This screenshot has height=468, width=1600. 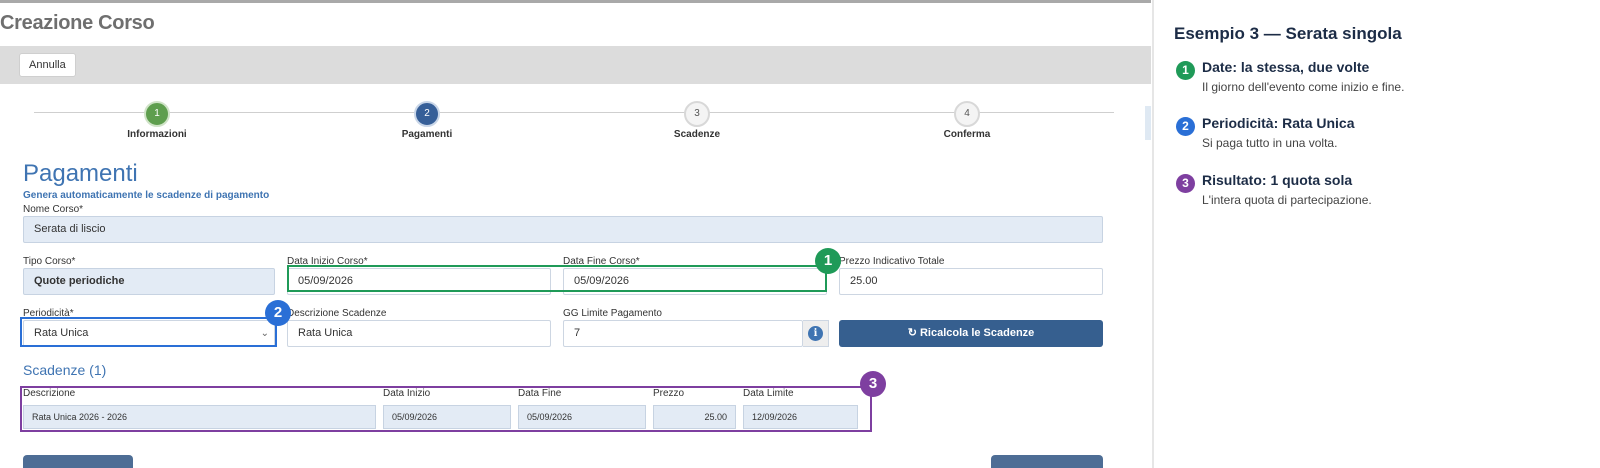 I want to click on section-title: Pagamenti, so click(x=80, y=173).